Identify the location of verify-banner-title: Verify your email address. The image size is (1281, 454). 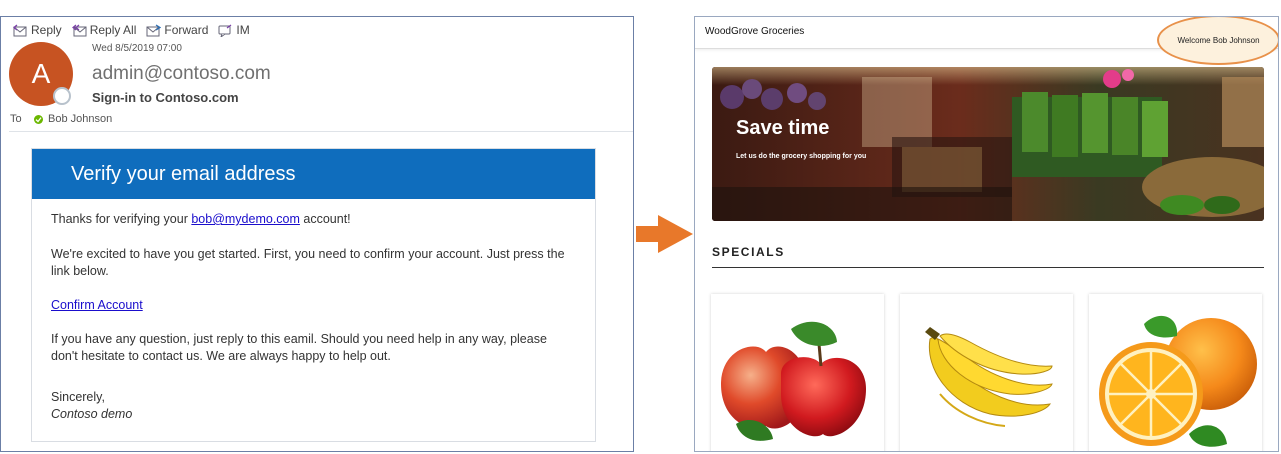
(183, 173).